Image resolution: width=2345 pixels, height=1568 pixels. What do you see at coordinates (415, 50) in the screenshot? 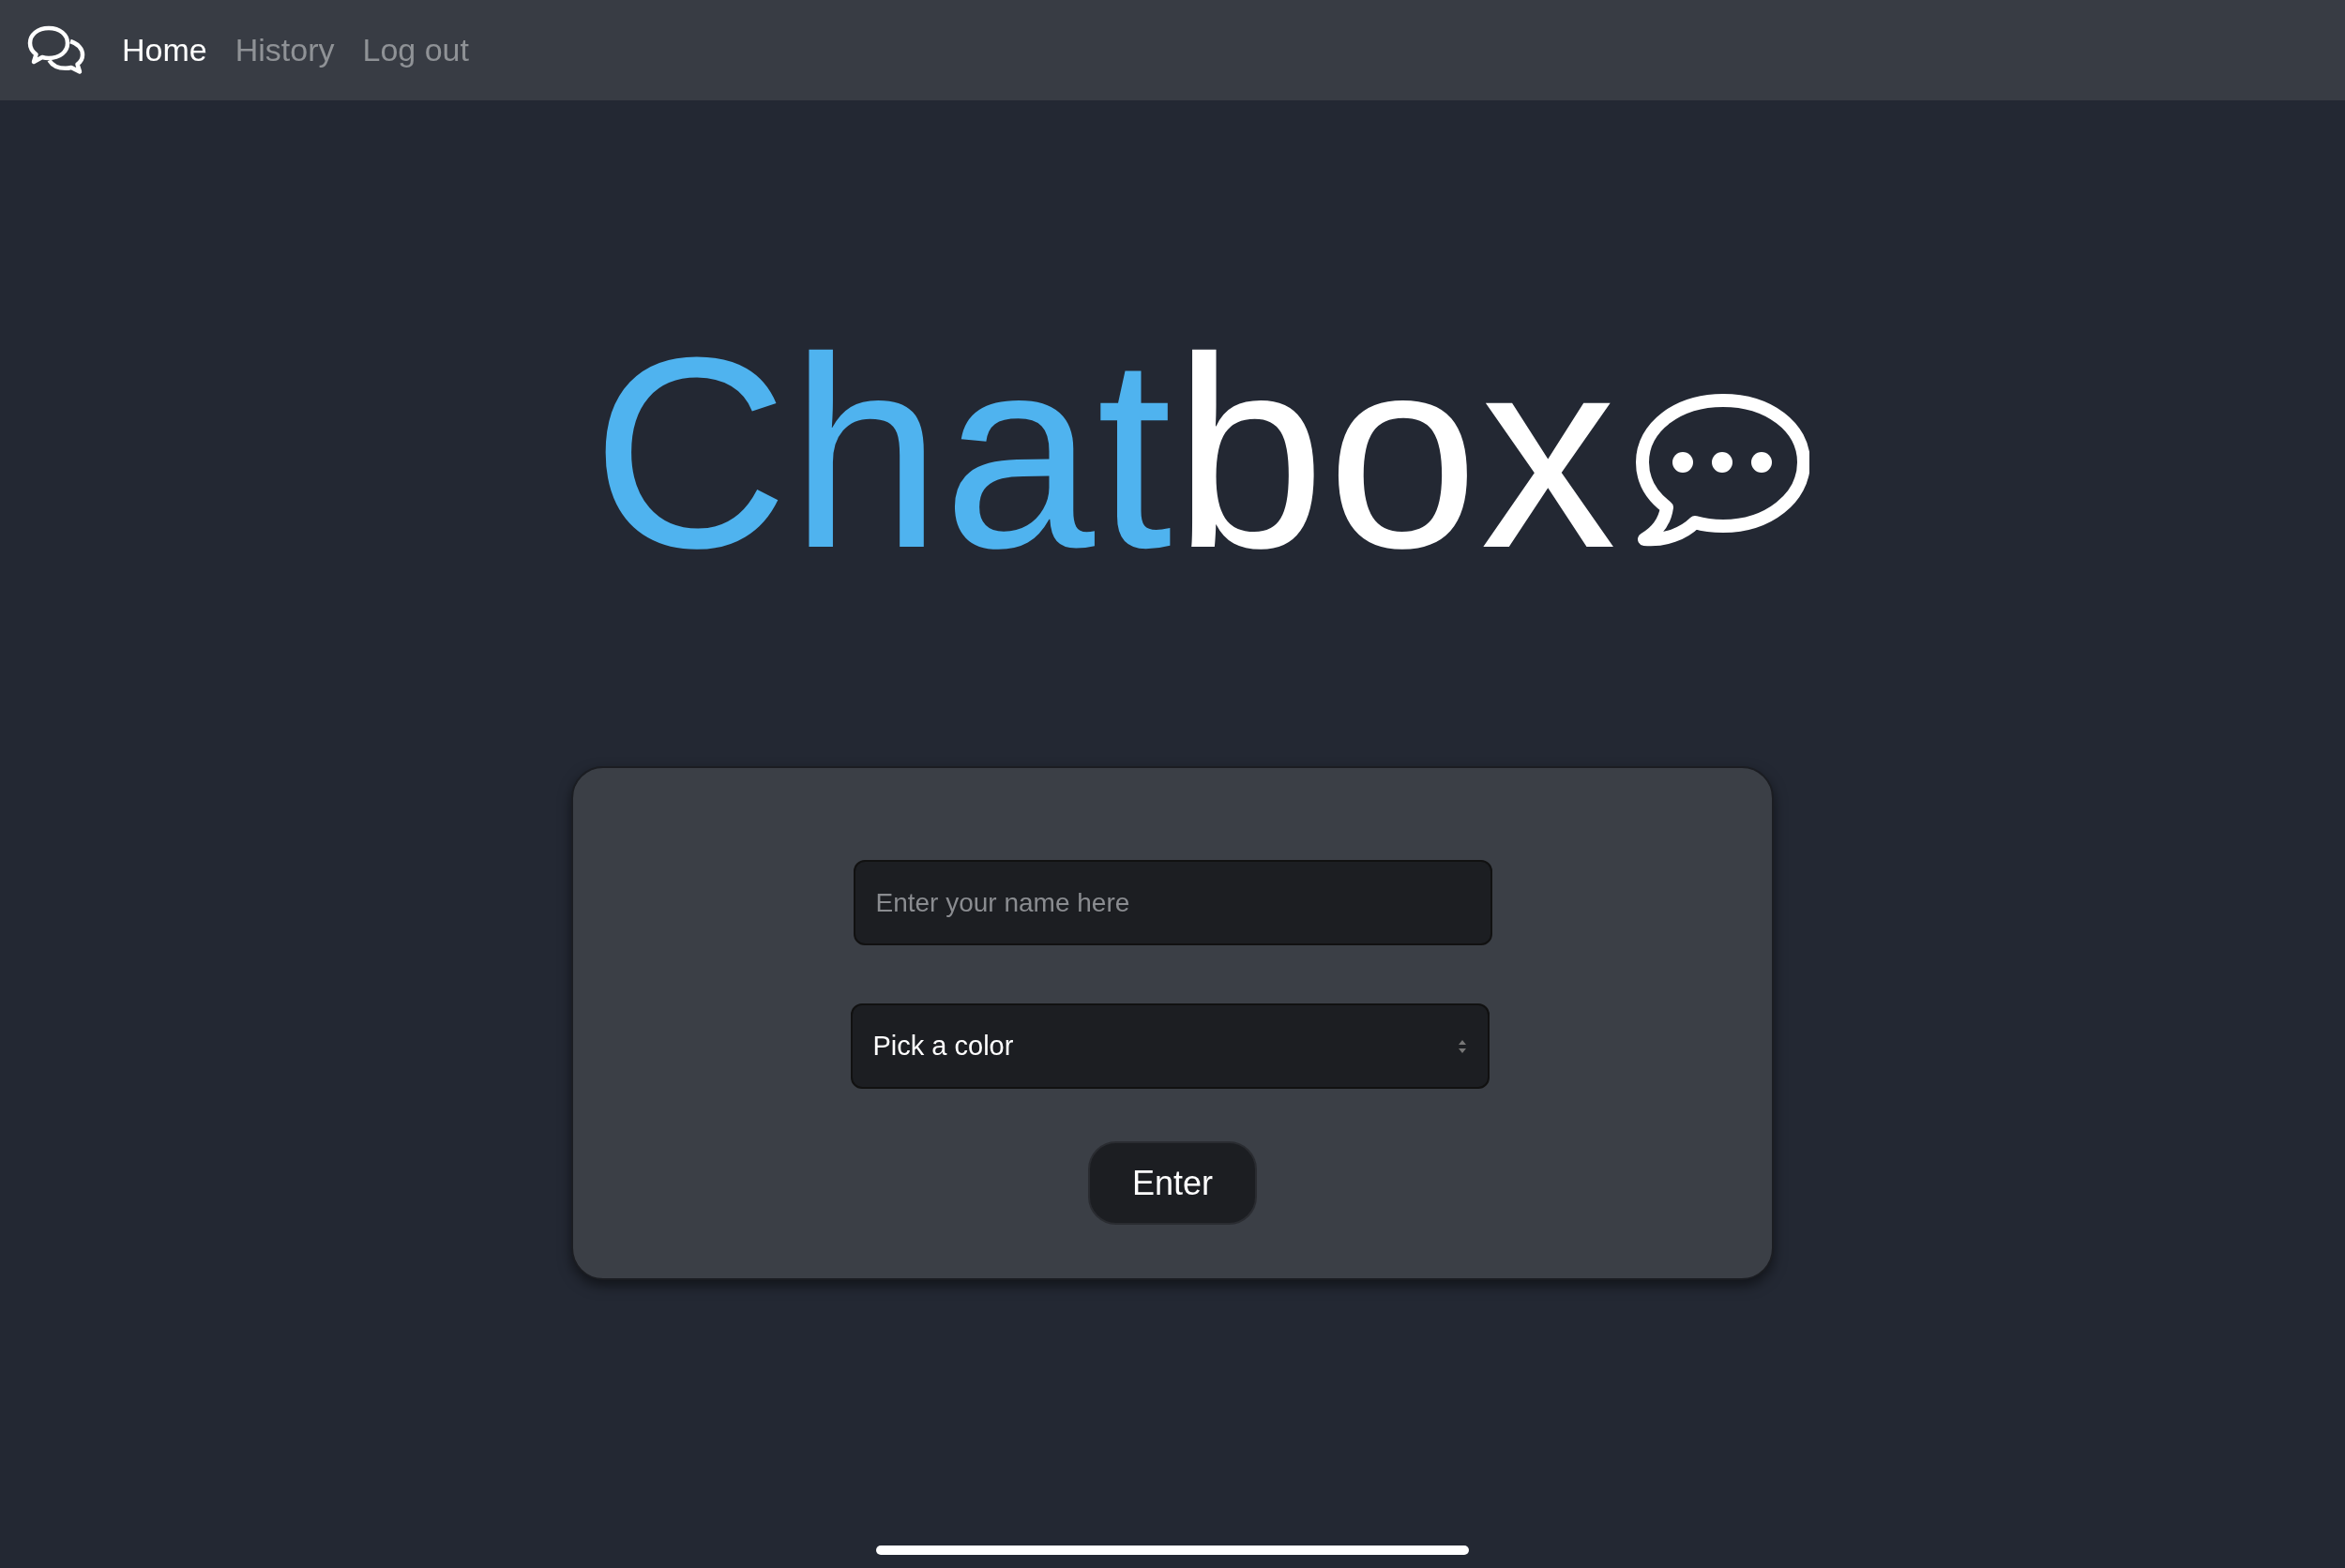
I see `nav-link: Log out` at bounding box center [415, 50].